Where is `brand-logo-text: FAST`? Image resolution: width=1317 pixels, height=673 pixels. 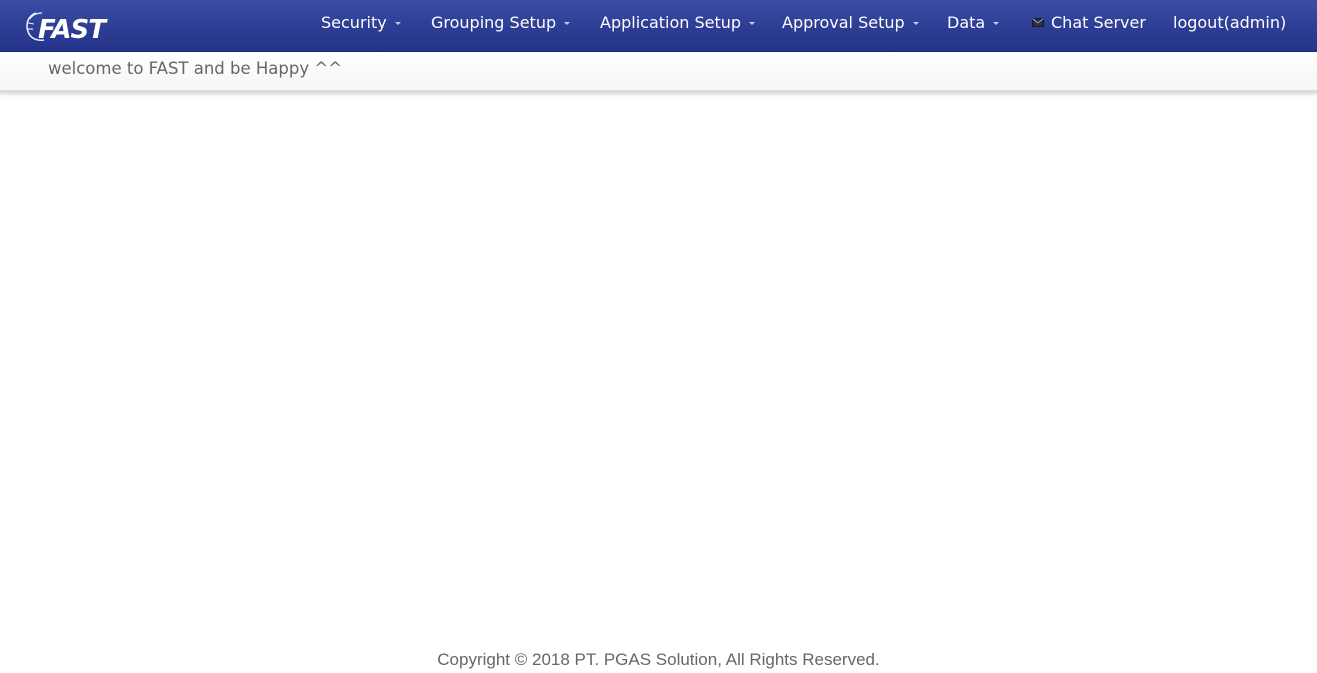
brand-logo-text: FAST is located at coordinates (73, 29).